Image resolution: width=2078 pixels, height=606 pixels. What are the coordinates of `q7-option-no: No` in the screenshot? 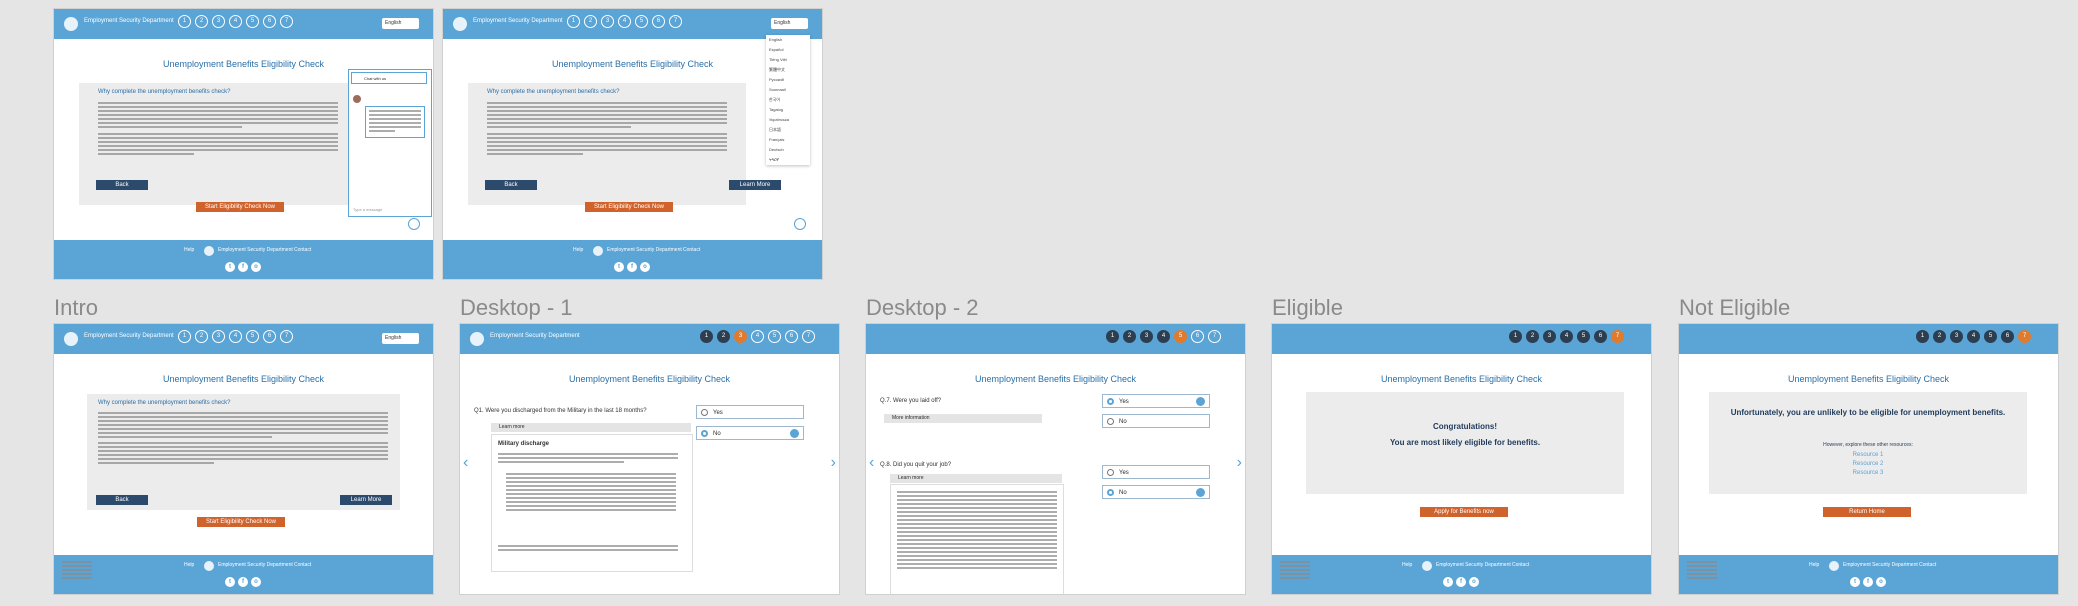 It's located at (1156, 421).